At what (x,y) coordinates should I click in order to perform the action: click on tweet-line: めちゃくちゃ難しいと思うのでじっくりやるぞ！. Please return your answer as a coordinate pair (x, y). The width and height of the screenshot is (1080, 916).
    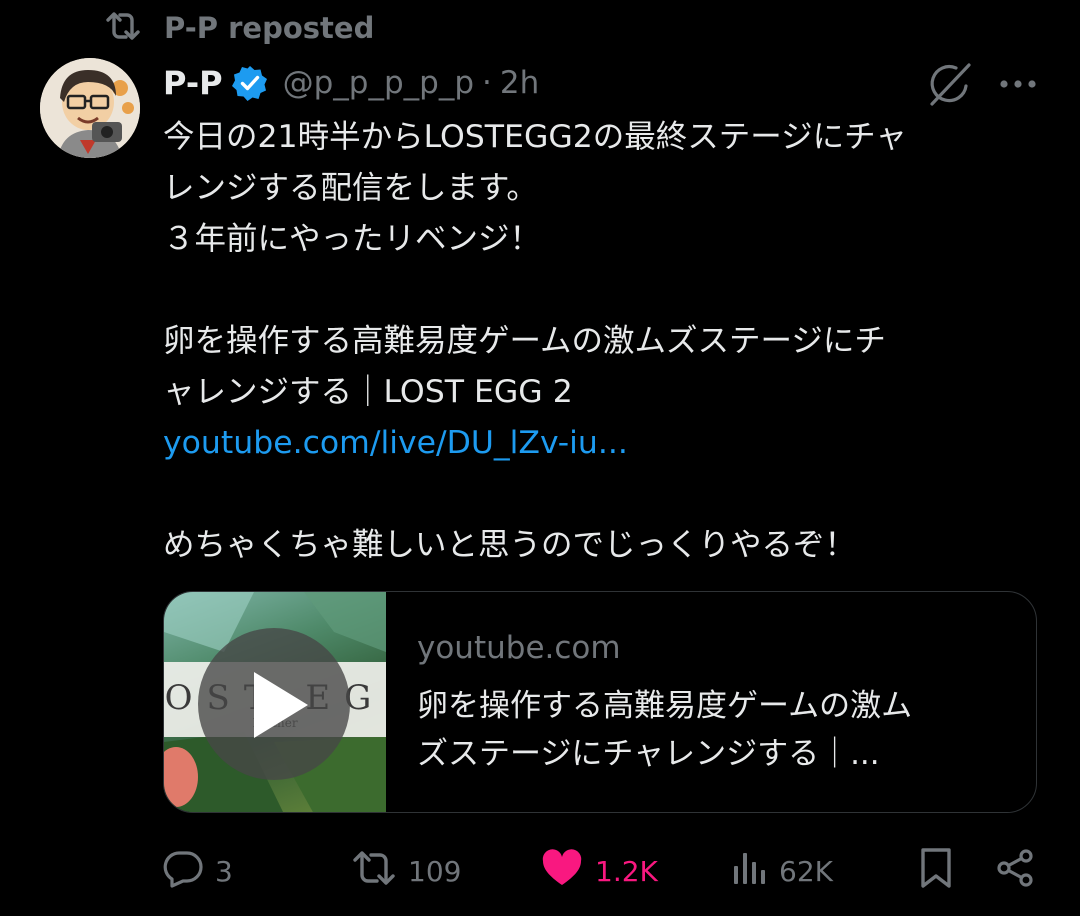
    Looking at the image, I should click on (510, 545).